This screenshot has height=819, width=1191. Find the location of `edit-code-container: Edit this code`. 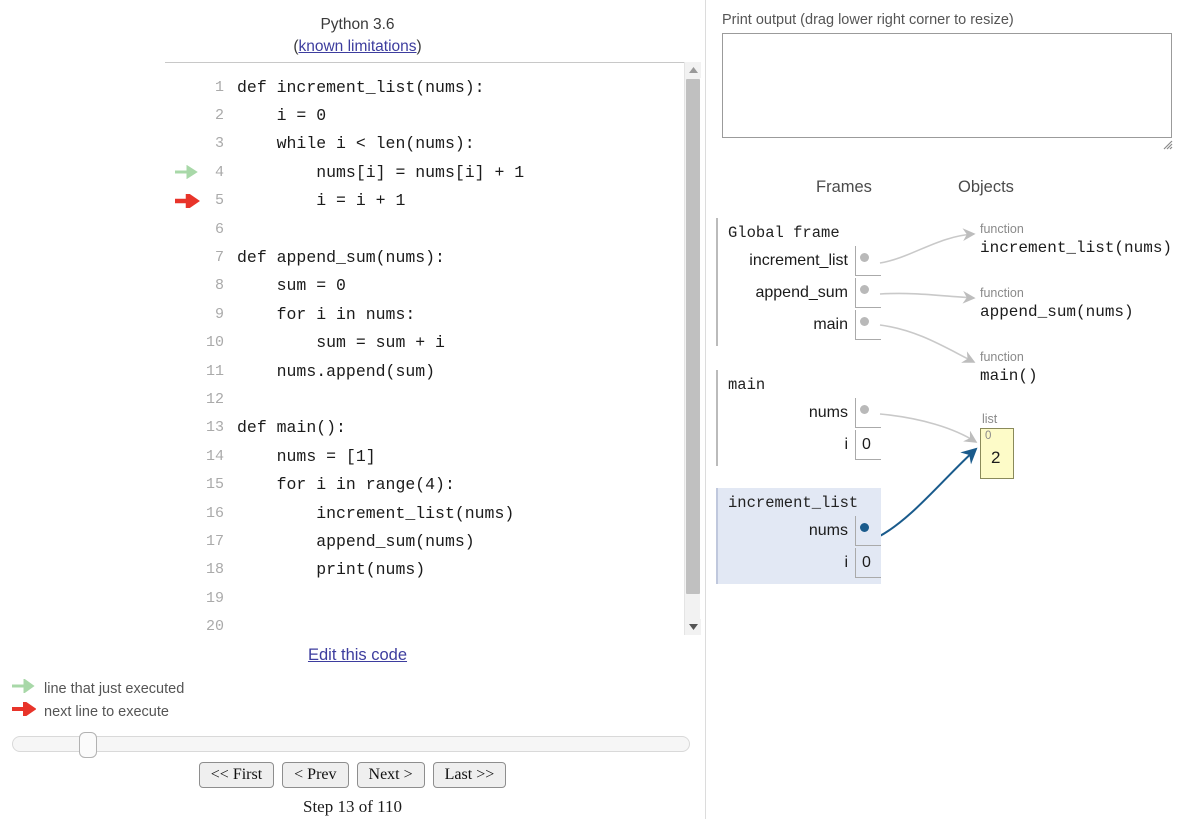

edit-code-container: Edit this code is located at coordinates (357, 655).